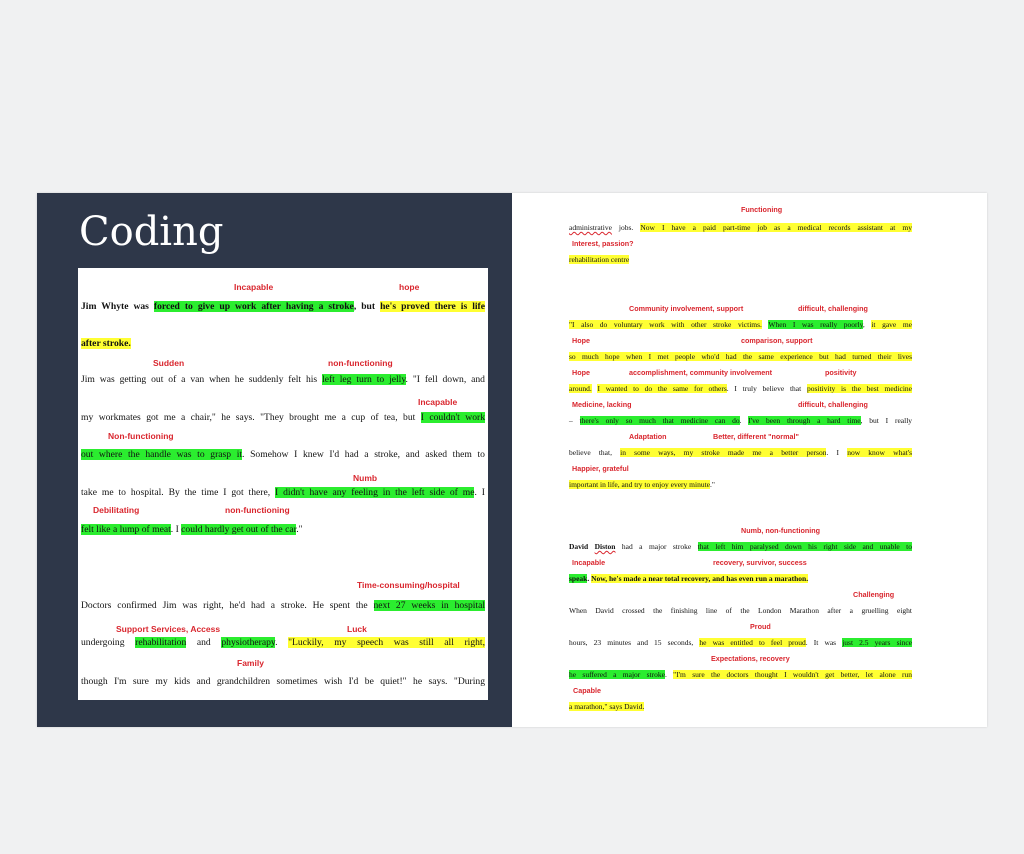  What do you see at coordinates (686, 308) in the screenshot?
I see `code-label: Community involvement, support` at bounding box center [686, 308].